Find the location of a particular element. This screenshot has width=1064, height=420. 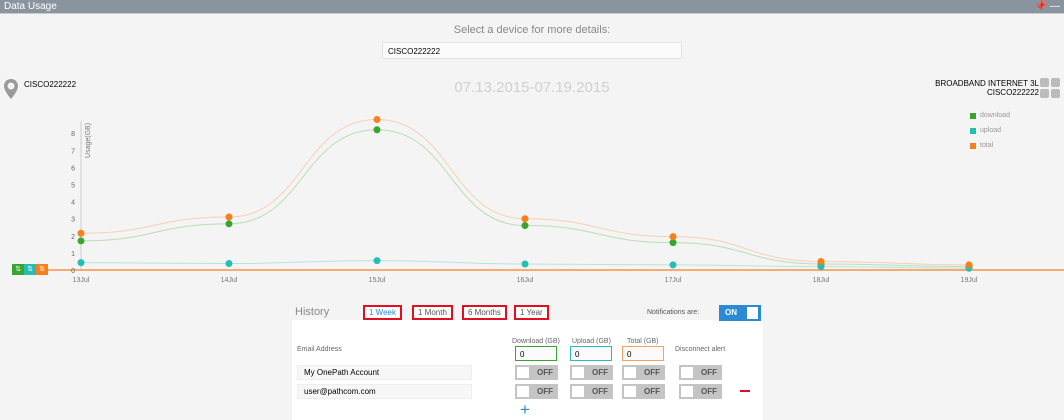

x-tick-label: 19Jul is located at coordinates (969, 280).